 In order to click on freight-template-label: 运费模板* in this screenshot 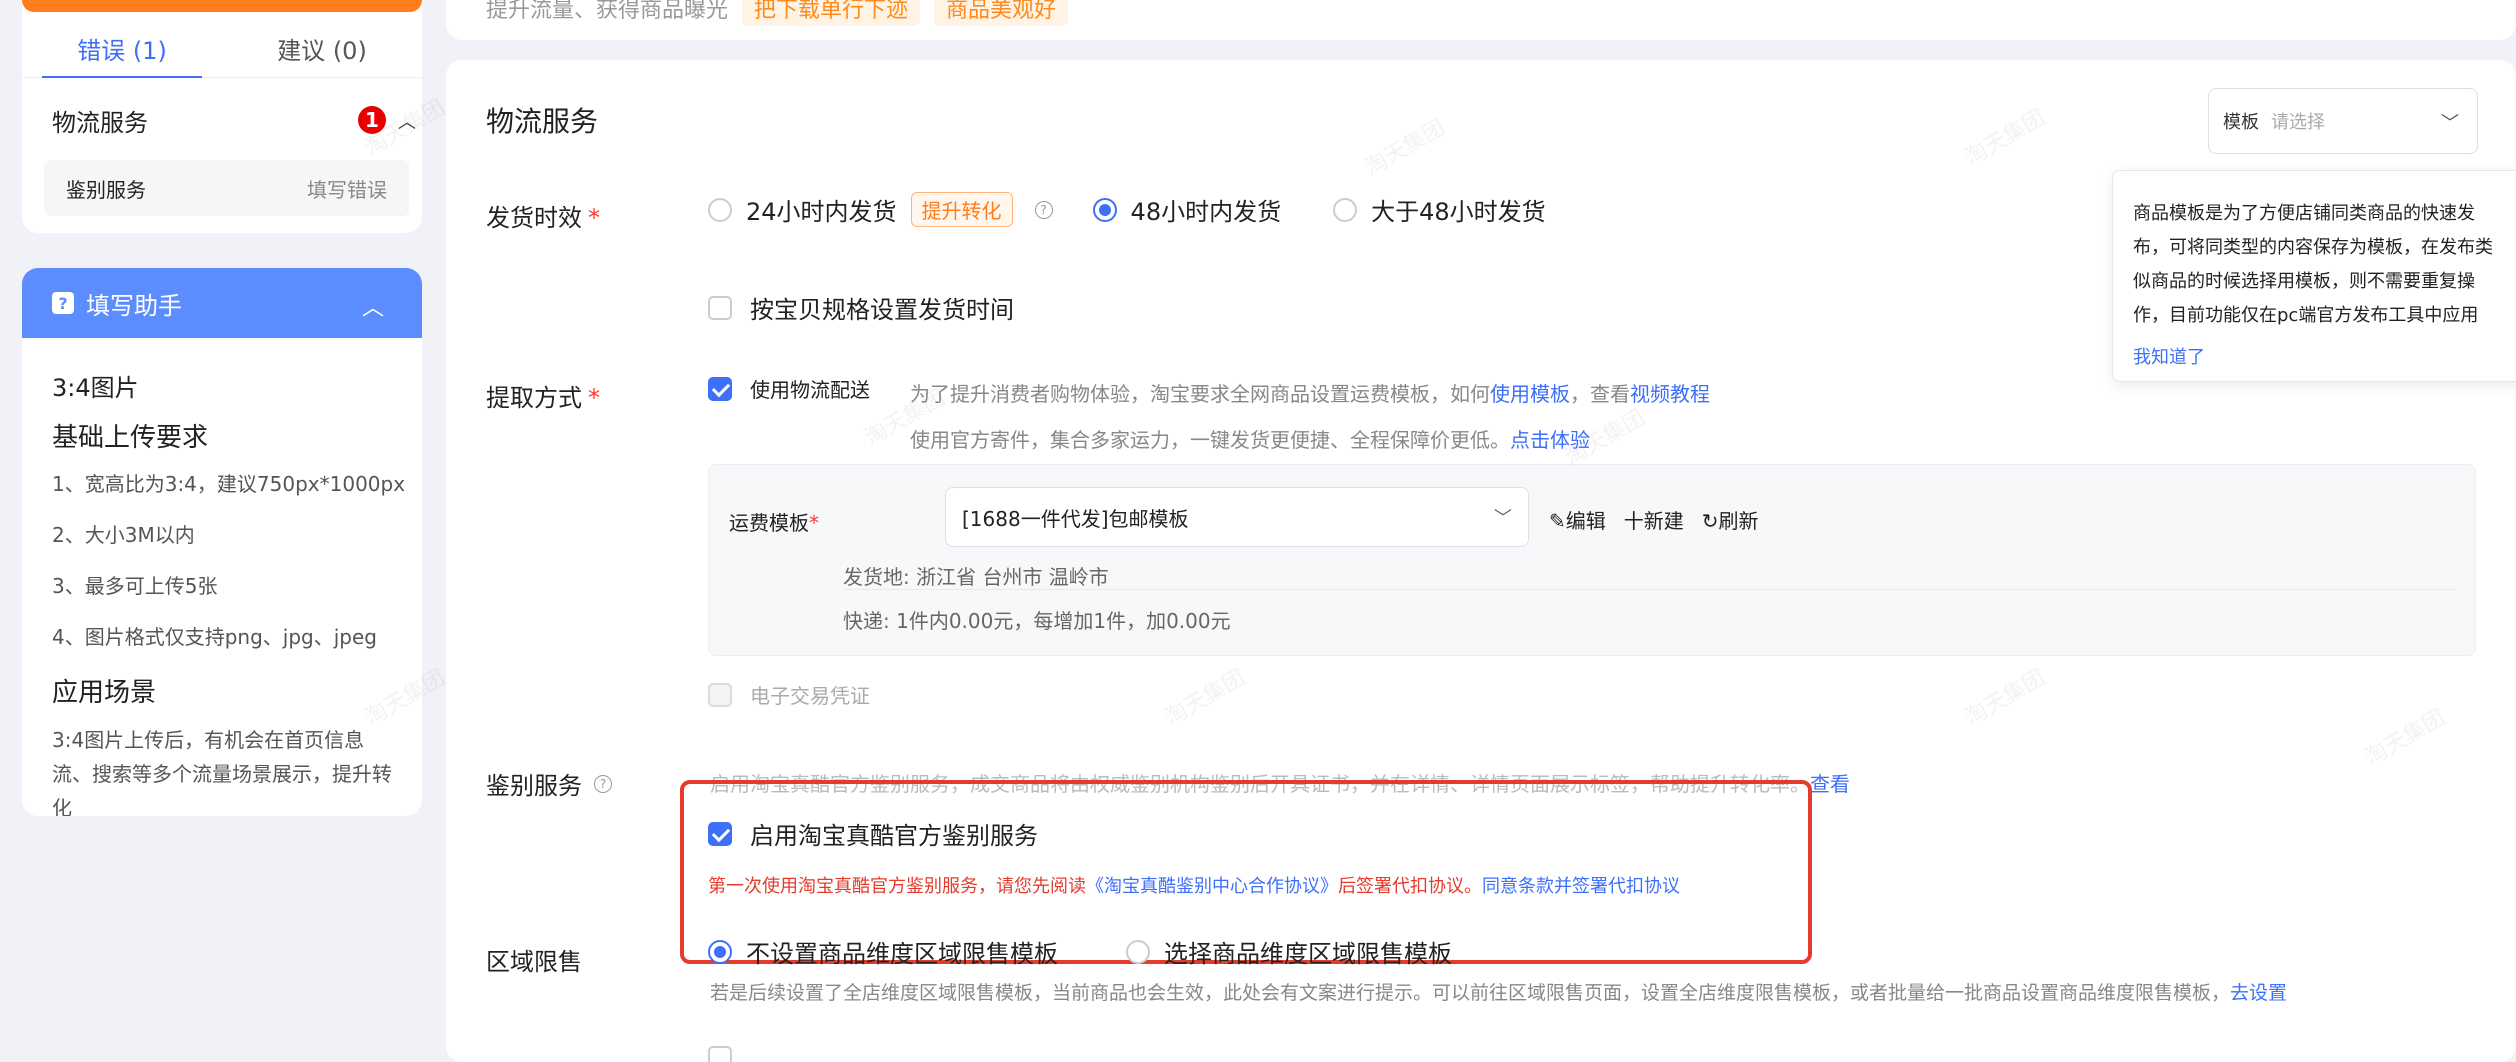, I will do `click(774, 523)`.